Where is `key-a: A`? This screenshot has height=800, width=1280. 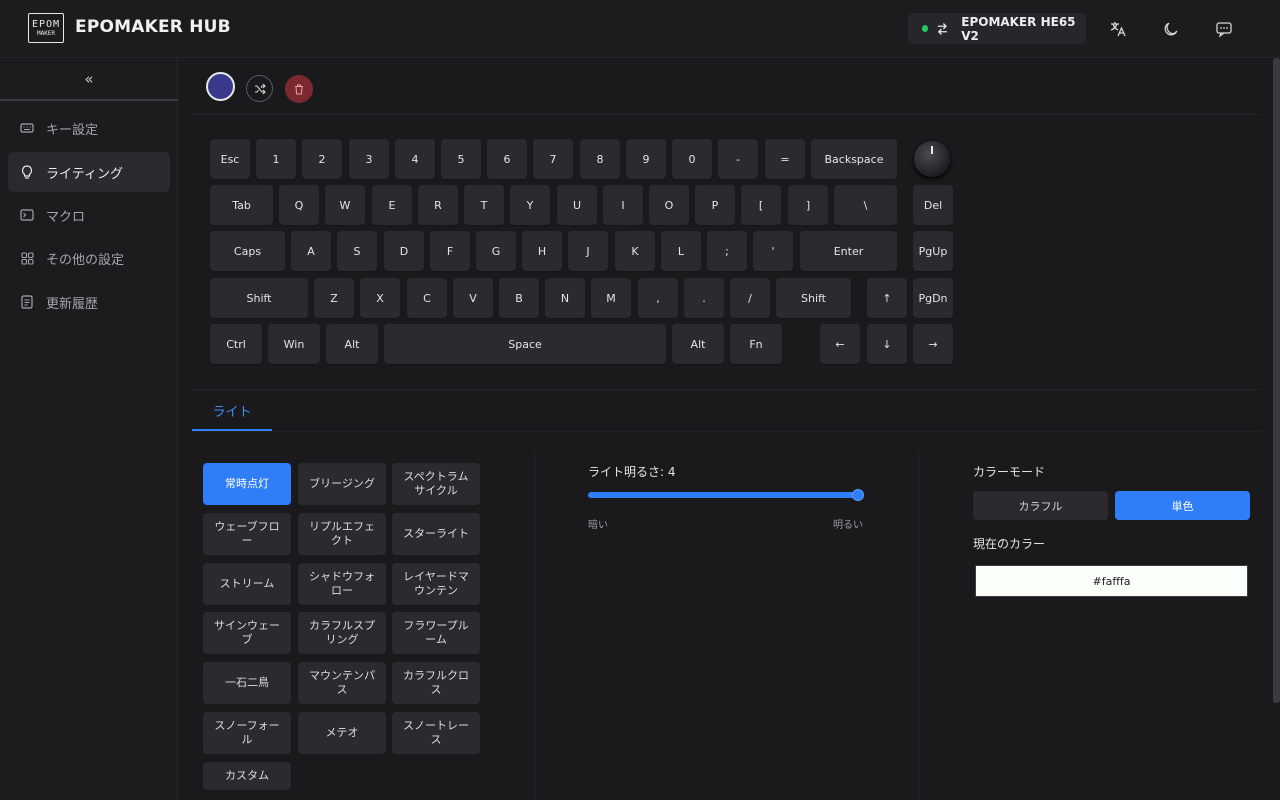
key-a: A is located at coordinates (311, 251).